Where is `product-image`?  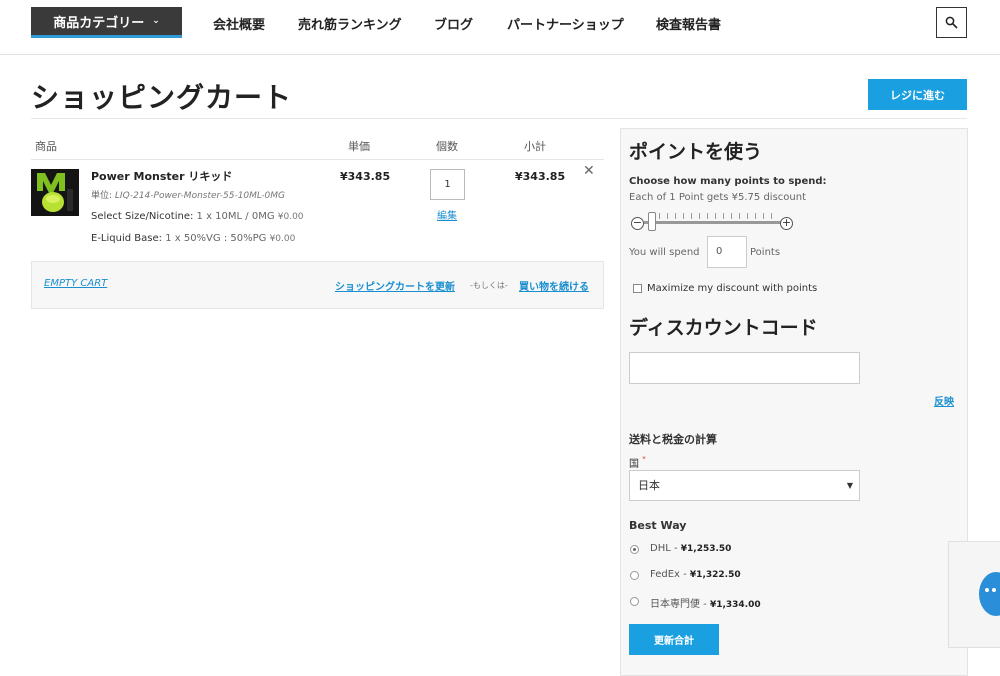
product-image is located at coordinates (55, 192).